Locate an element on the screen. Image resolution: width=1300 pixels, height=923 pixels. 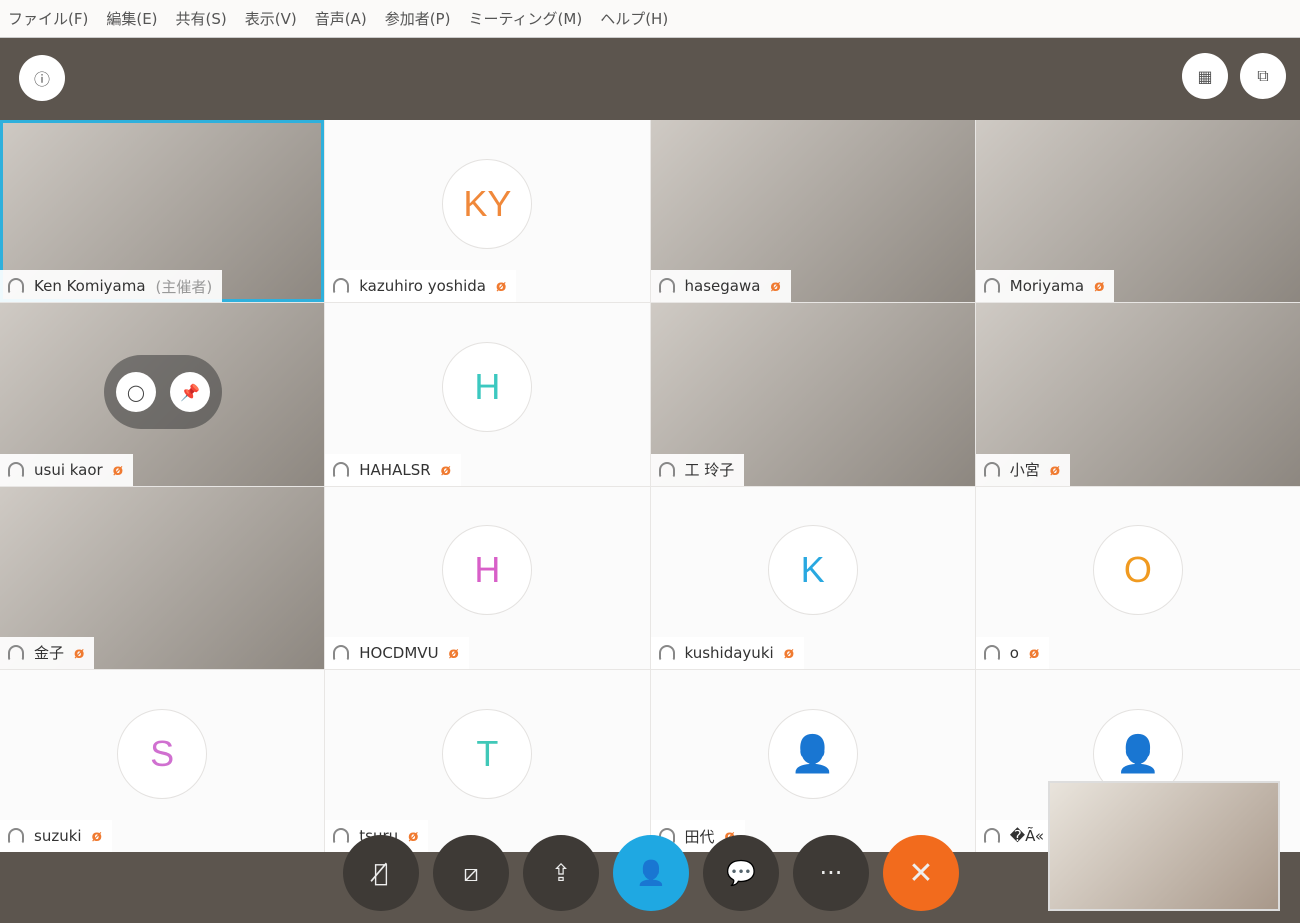
participant-tile: KY kazuhiro yoshida ø is located at coordinates (487, 211).